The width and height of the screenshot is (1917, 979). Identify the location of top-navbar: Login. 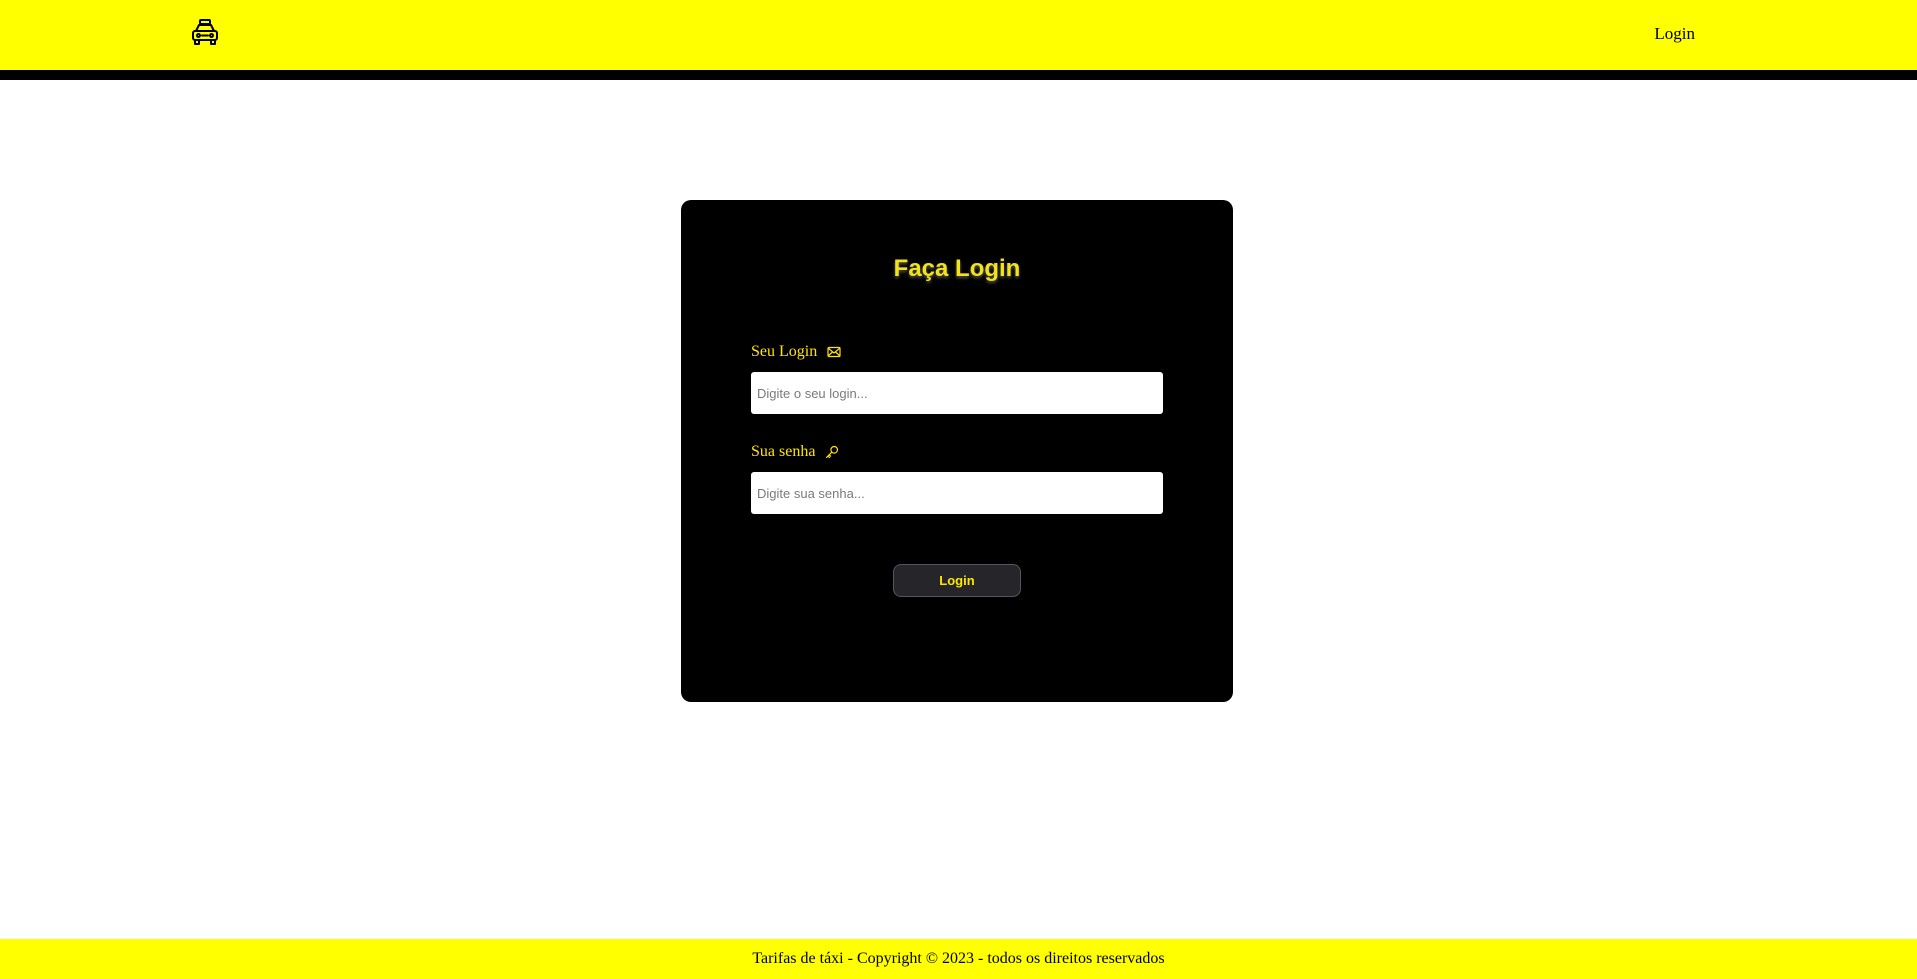
(958, 40).